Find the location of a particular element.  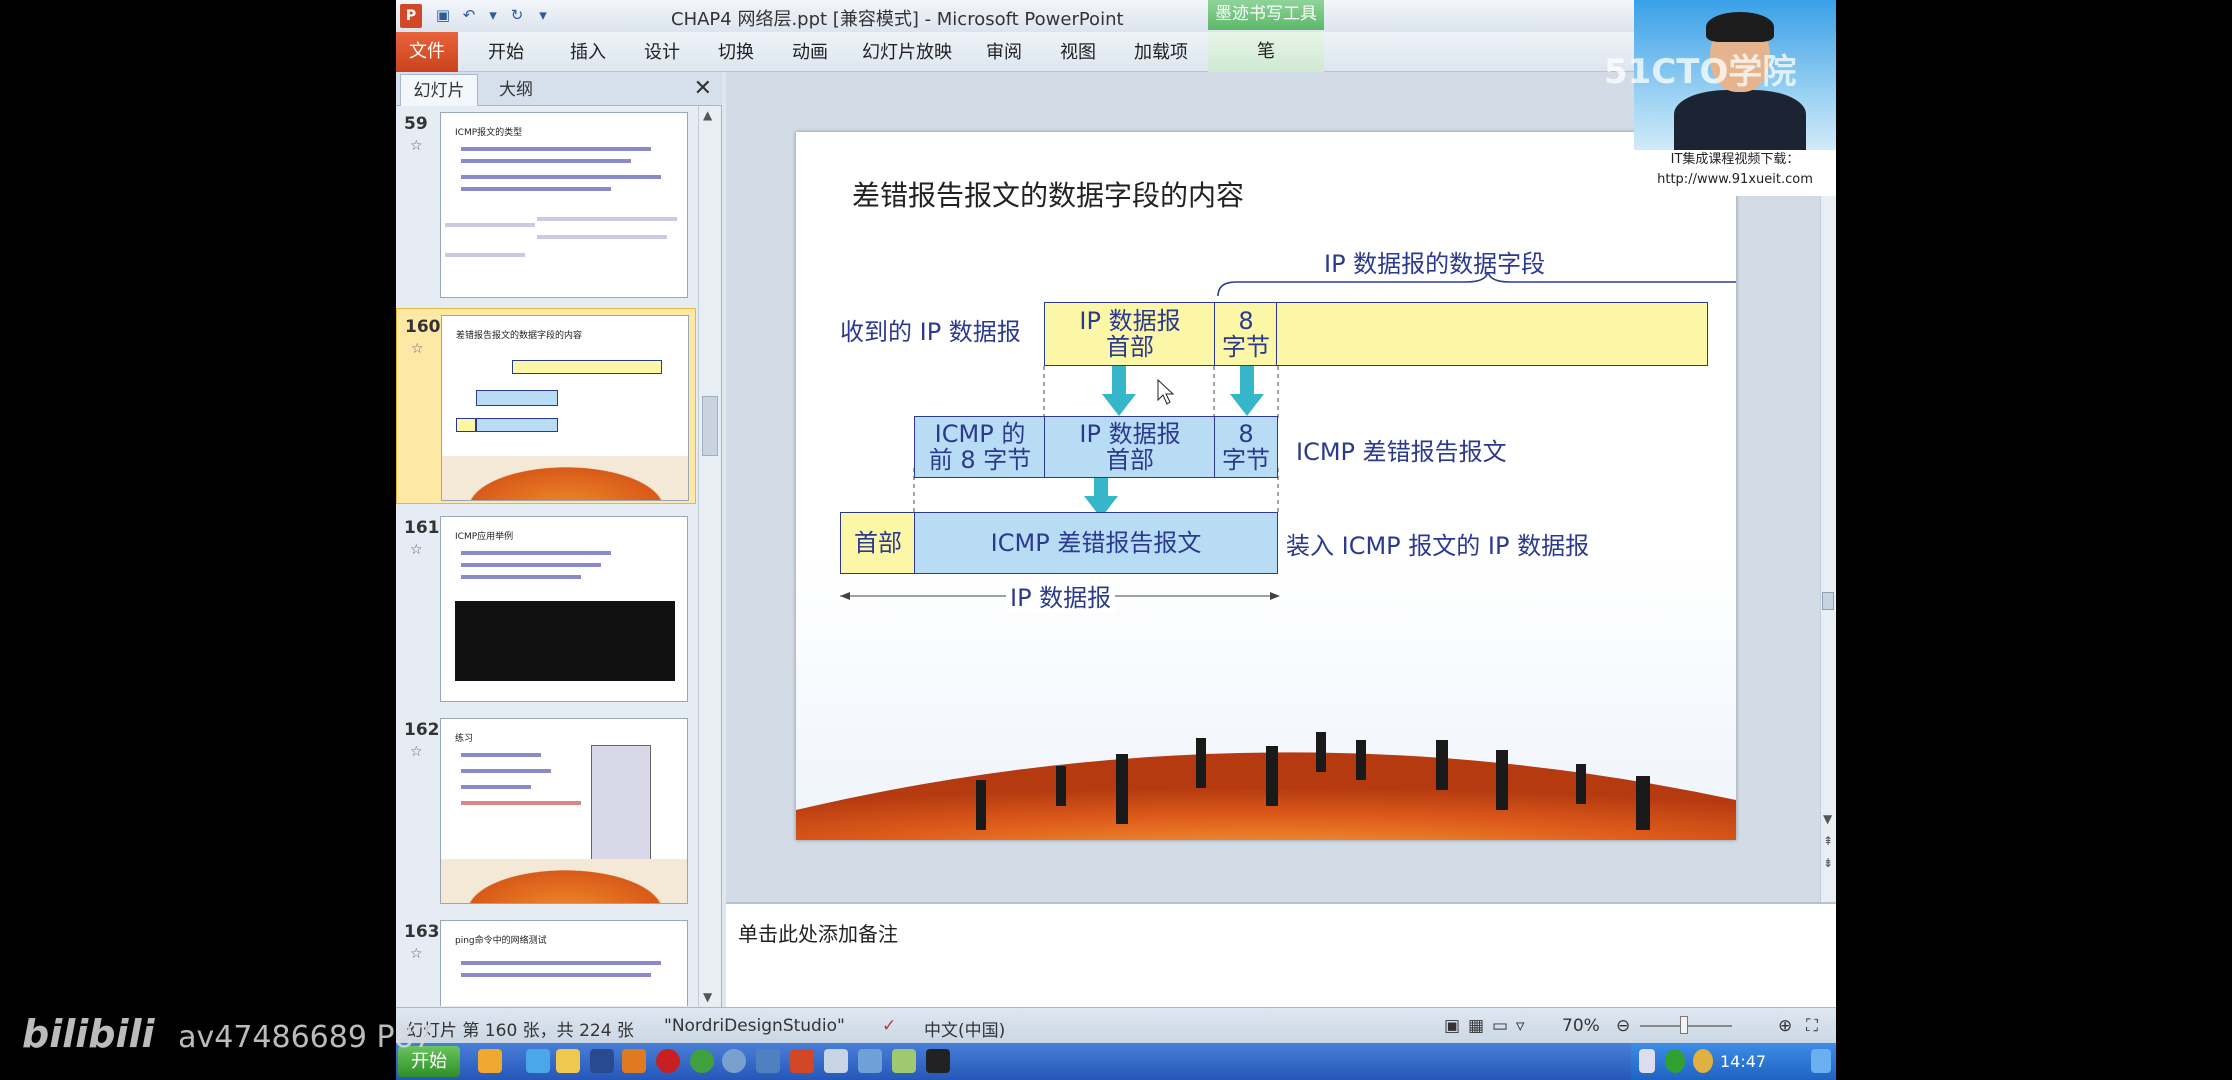

powerpoint-task-icon is located at coordinates (802, 1061).